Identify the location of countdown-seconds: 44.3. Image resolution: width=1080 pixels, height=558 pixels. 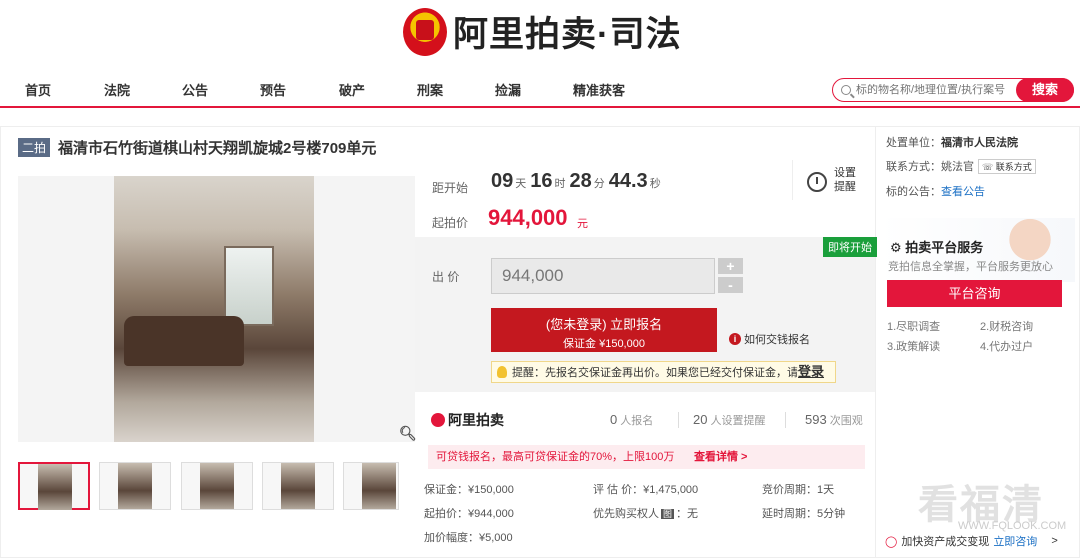
(628, 181).